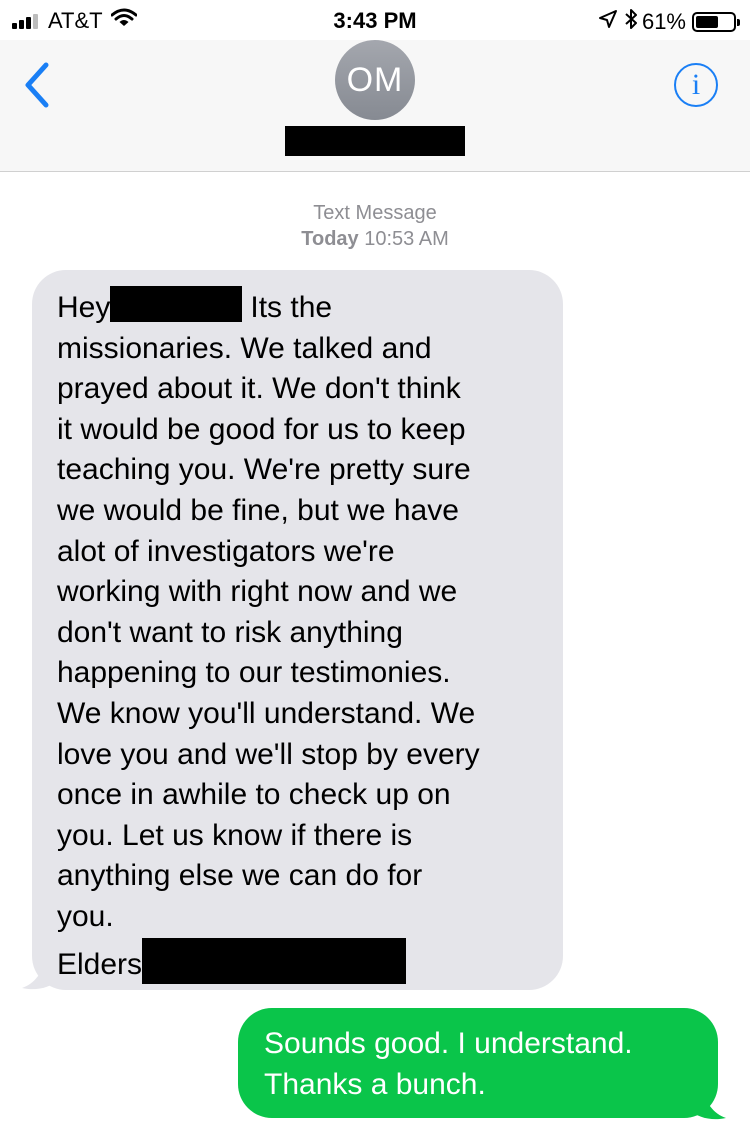 The height and width of the screenshot is (1130, 750). I want to click on service-label: Text Message, so click(375, 213).